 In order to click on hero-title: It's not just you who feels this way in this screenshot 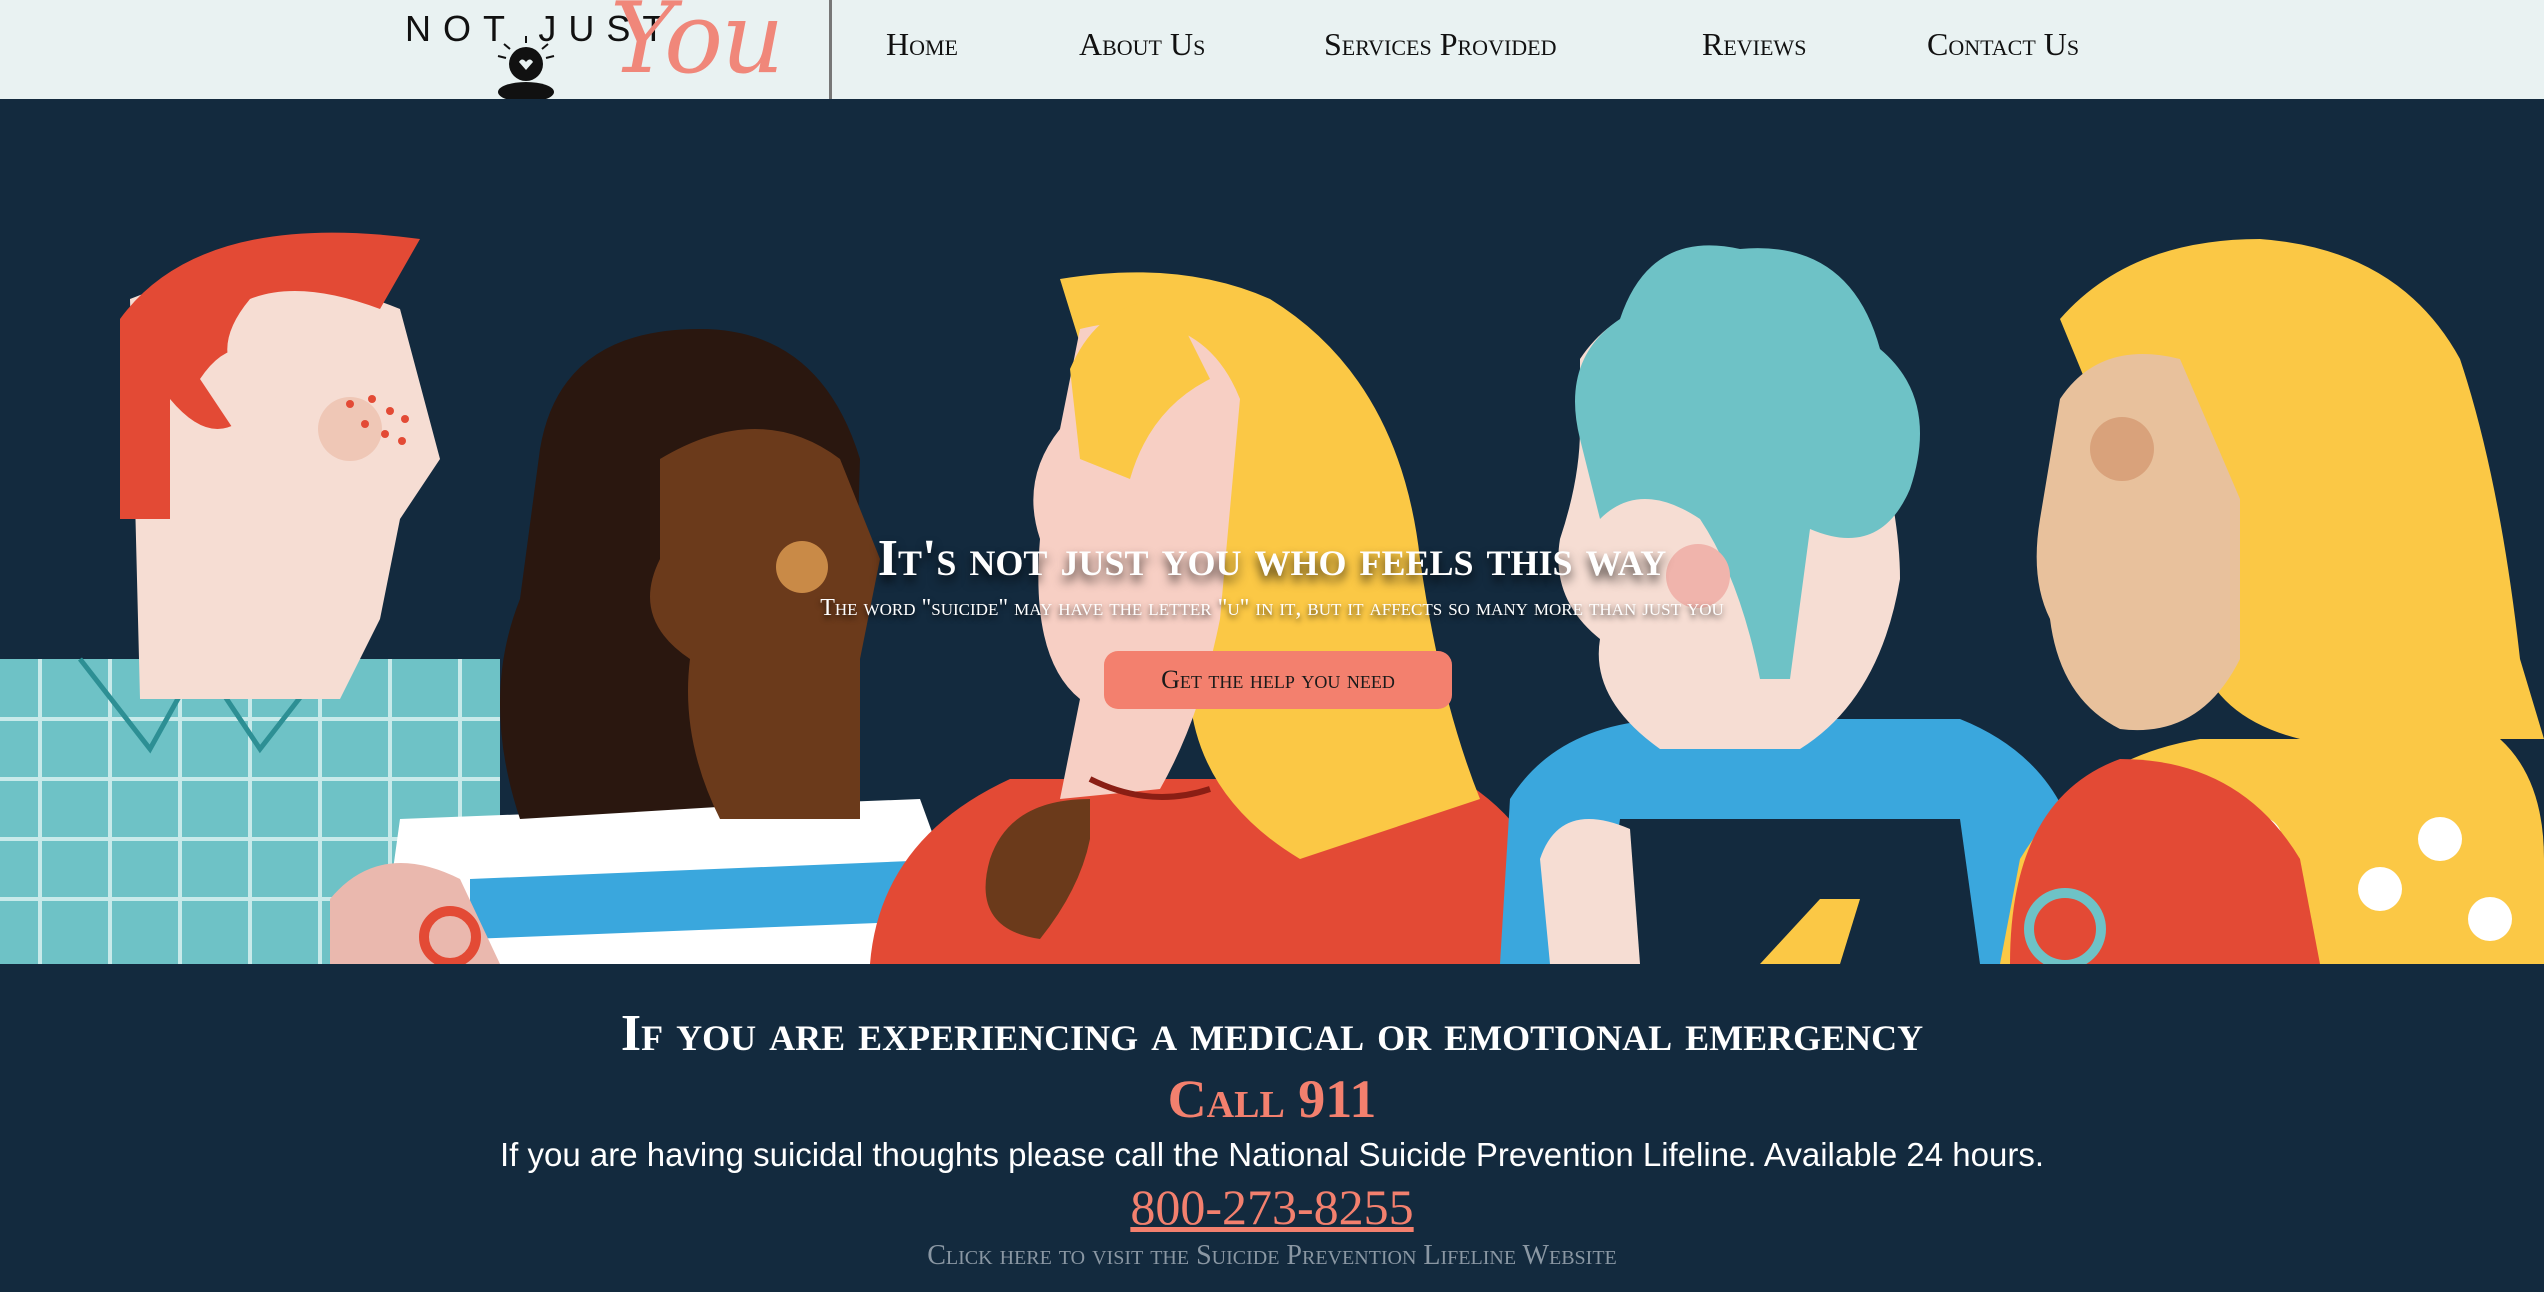, I will do `click(1272, 558)`.